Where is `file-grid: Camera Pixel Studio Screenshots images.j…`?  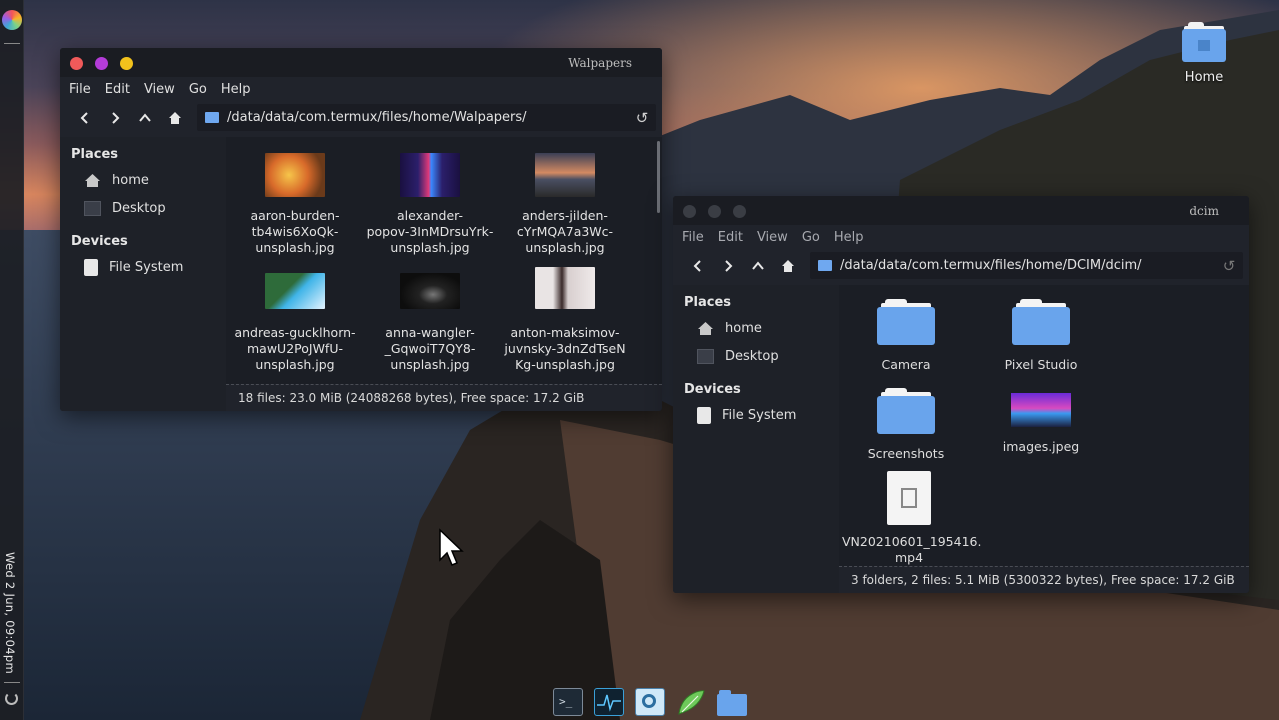
file-grid: Camera Pixel Studio Screenshots images.j… is located at coordinates (1044, 439).